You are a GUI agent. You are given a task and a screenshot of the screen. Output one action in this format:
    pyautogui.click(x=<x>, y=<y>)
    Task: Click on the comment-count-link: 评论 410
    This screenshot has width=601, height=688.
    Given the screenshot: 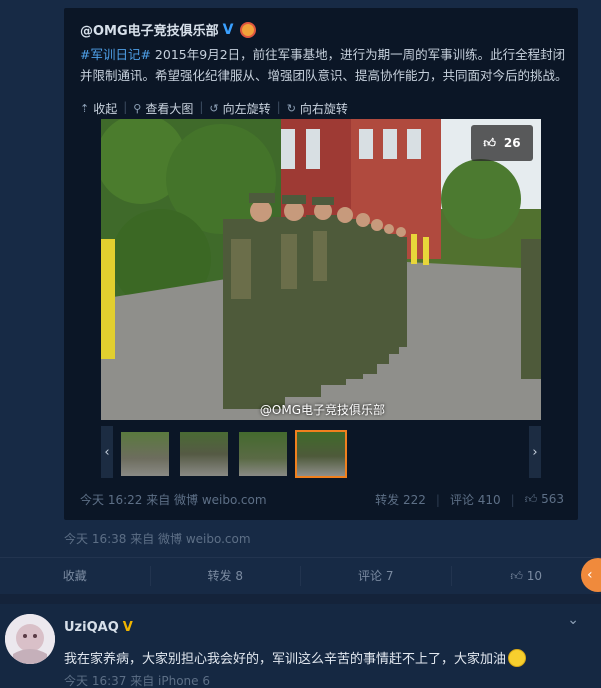 What is the action you would take?
    pyautogui.click(x=475, y=499)
    